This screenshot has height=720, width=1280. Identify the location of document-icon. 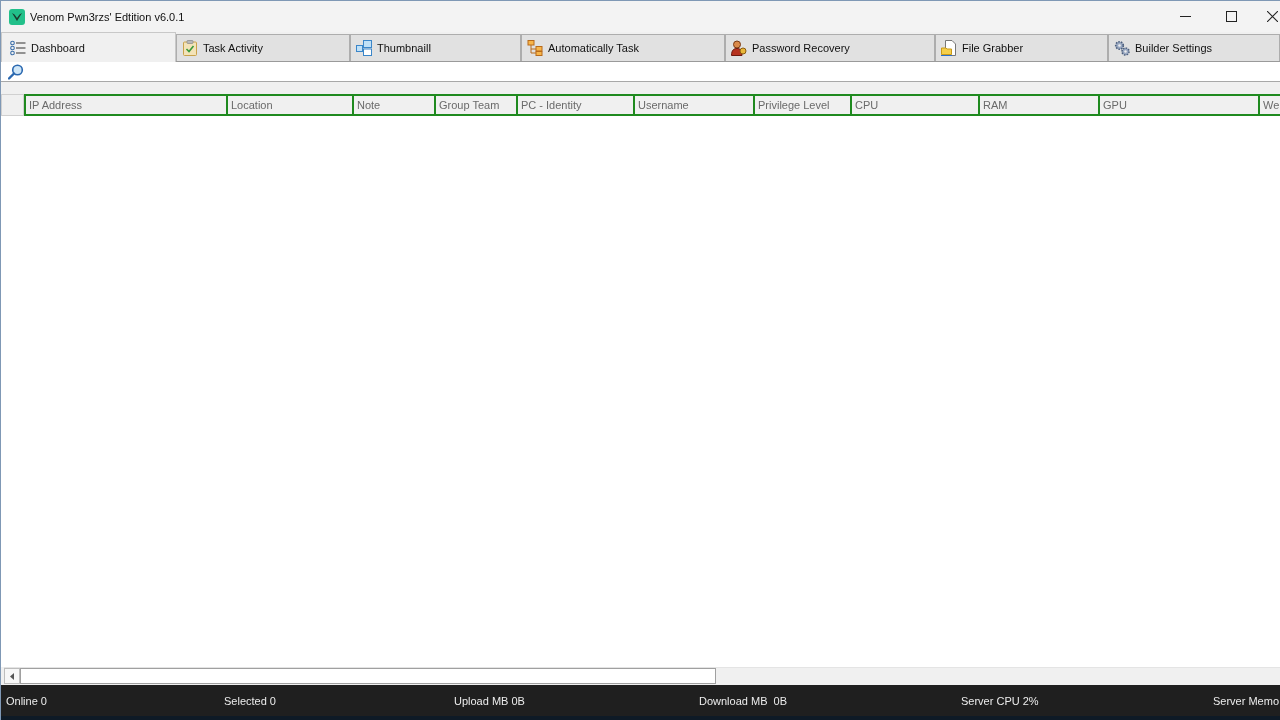
(949, 48).